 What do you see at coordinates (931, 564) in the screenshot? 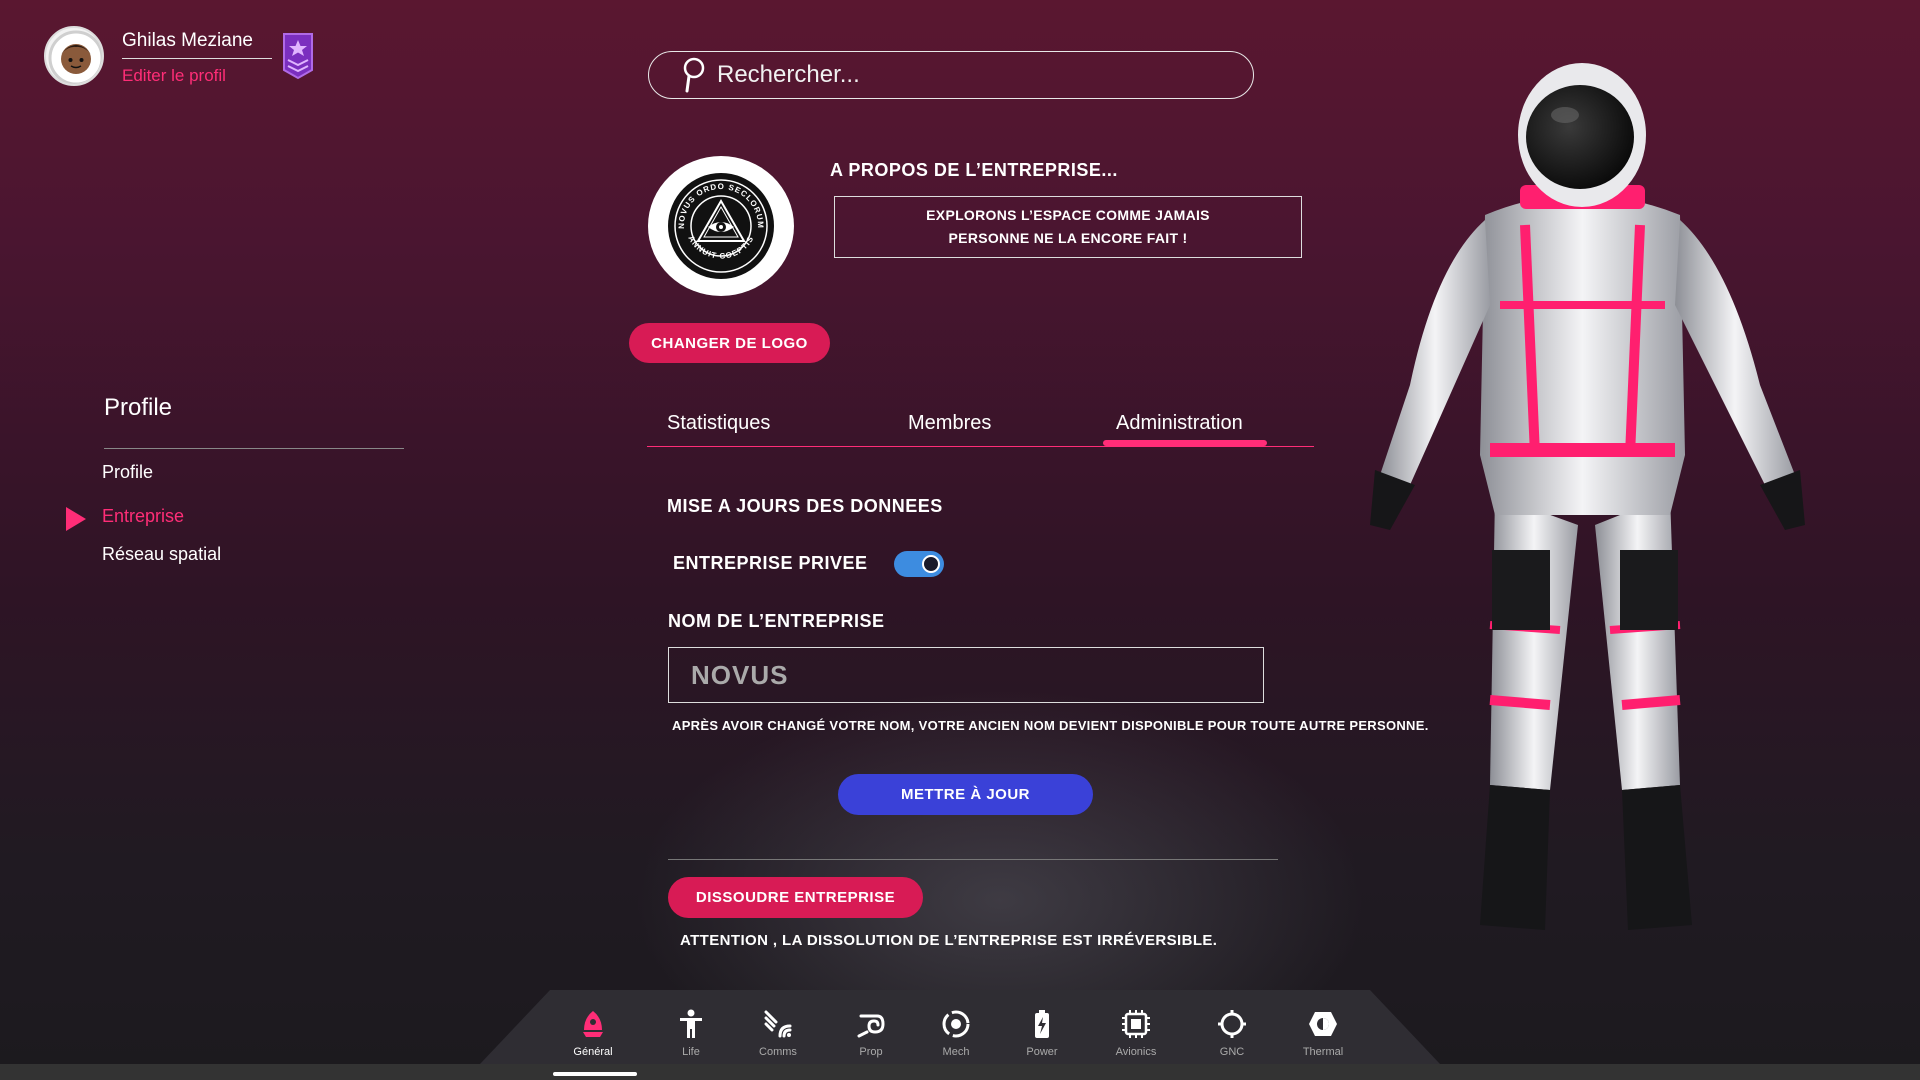
I see `toggle-knob` at bounding box center [931, 564].